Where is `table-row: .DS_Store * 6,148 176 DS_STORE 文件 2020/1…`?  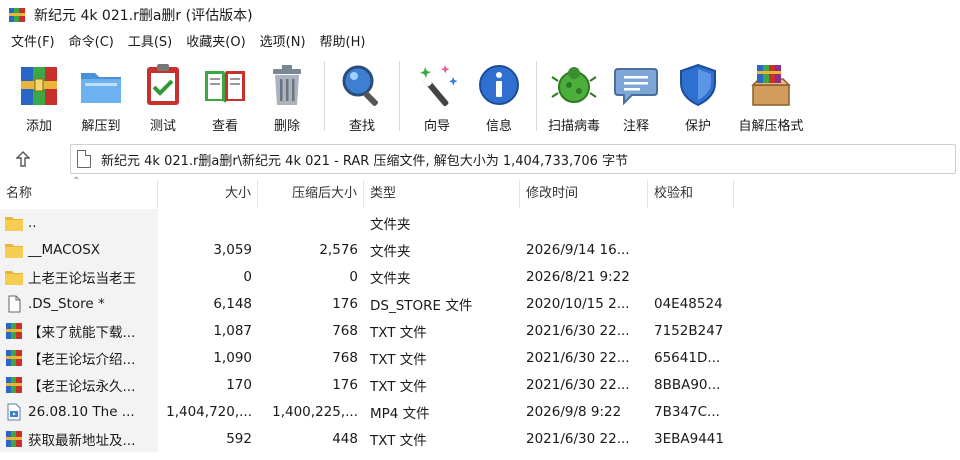
table-row: .DS_Store * 6,148 176 DS_STORE 文件 2020/1… is located at coordinates (480, 303).